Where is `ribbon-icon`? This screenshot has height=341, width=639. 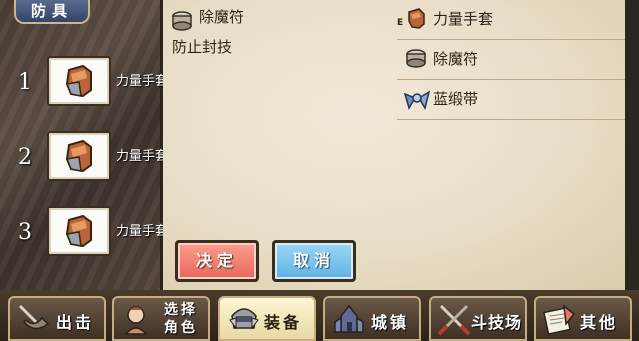 ribbon-icon is located at coordinates (417, 100).